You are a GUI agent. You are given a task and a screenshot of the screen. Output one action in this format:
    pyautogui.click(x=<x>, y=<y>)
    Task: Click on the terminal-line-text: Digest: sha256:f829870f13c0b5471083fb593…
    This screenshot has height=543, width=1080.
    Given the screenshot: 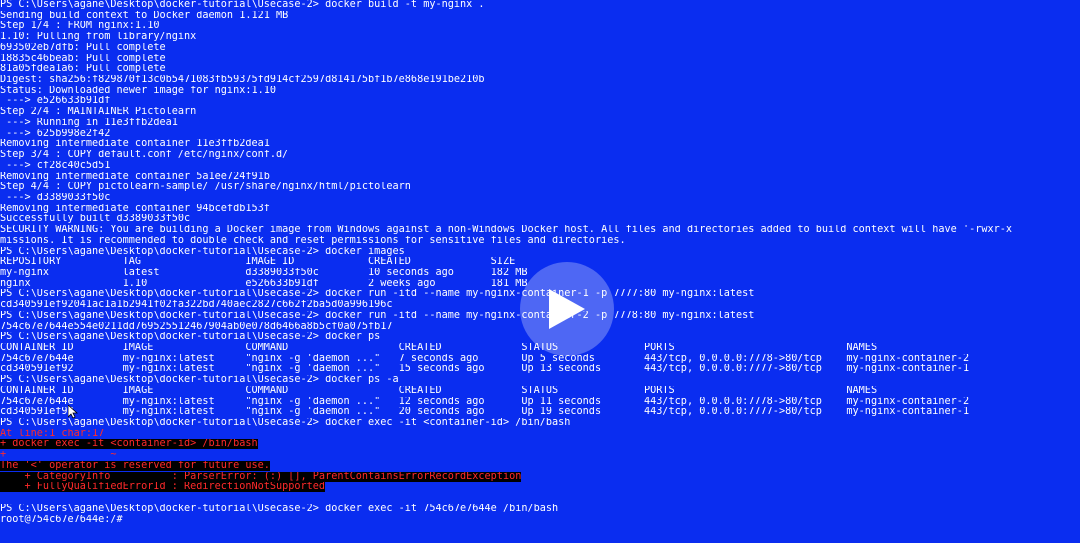 What is the action you would take?
    pyautogui.click(x=242, y=80)
    